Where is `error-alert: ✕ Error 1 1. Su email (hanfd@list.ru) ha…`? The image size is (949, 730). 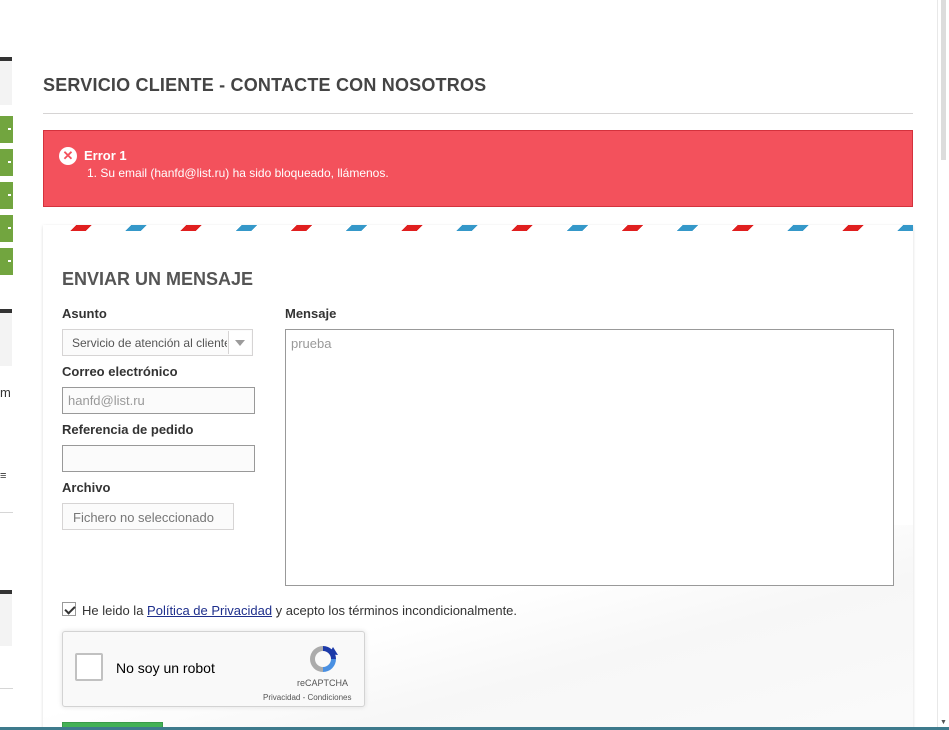 error-alert: ✕ Error 1 1. Su email (hanfd@list.ru) ha… is located at coordinates (478, 168).